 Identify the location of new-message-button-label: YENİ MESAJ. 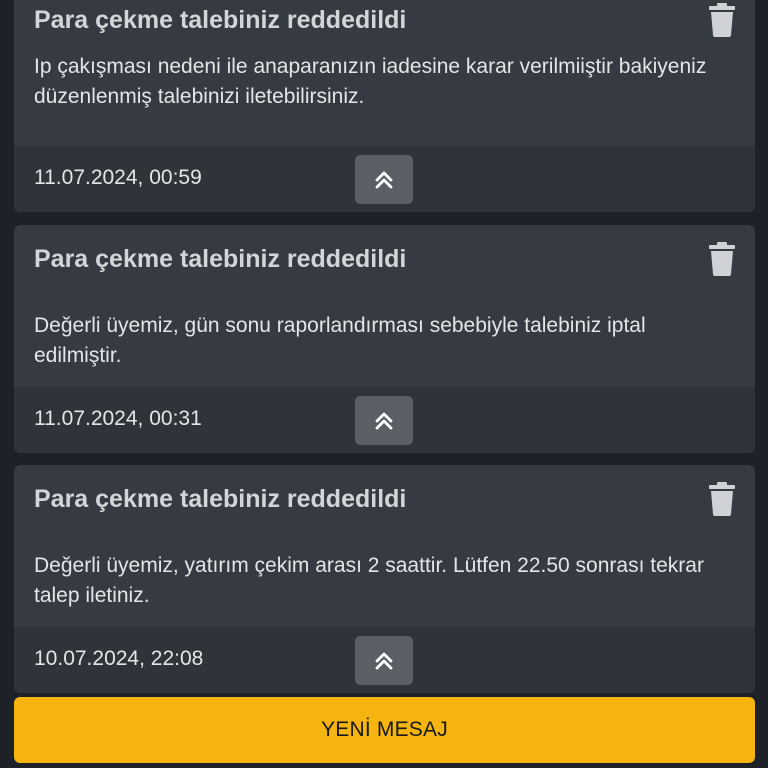
(384, 729).